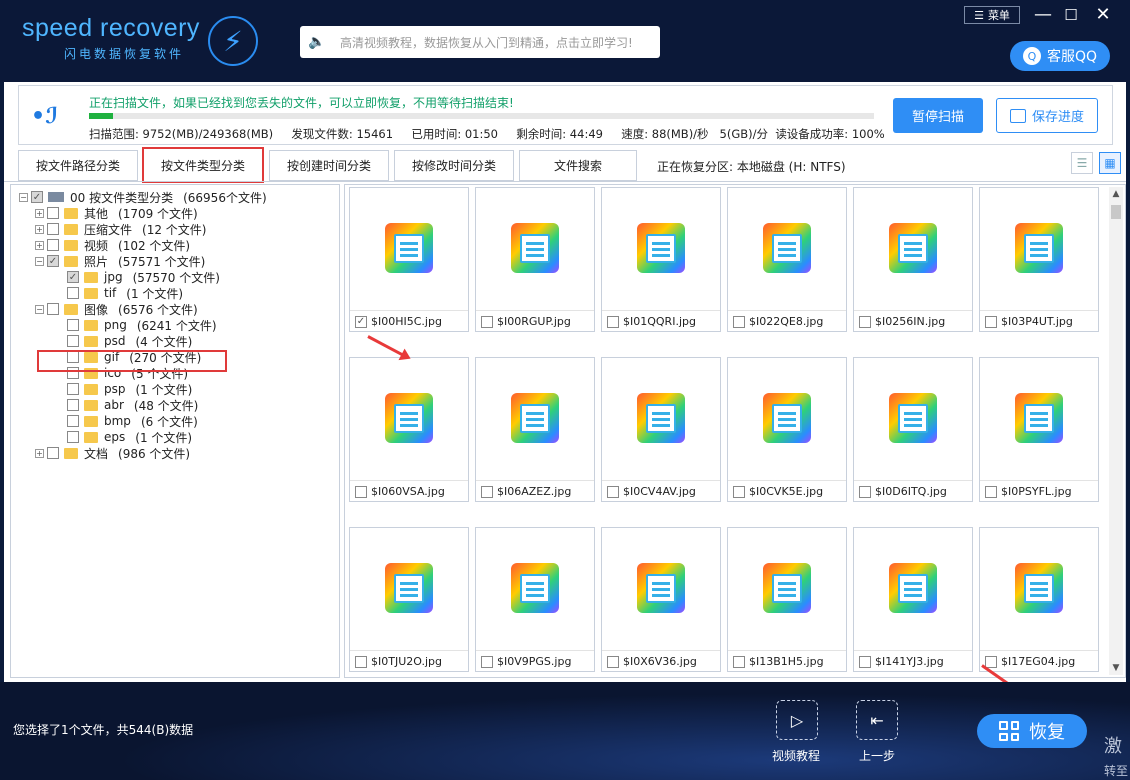 The height and width of the screenshot is (780, 1130). I want to click on tab-by-modified: 按修改时间分类, so click(454, 165).